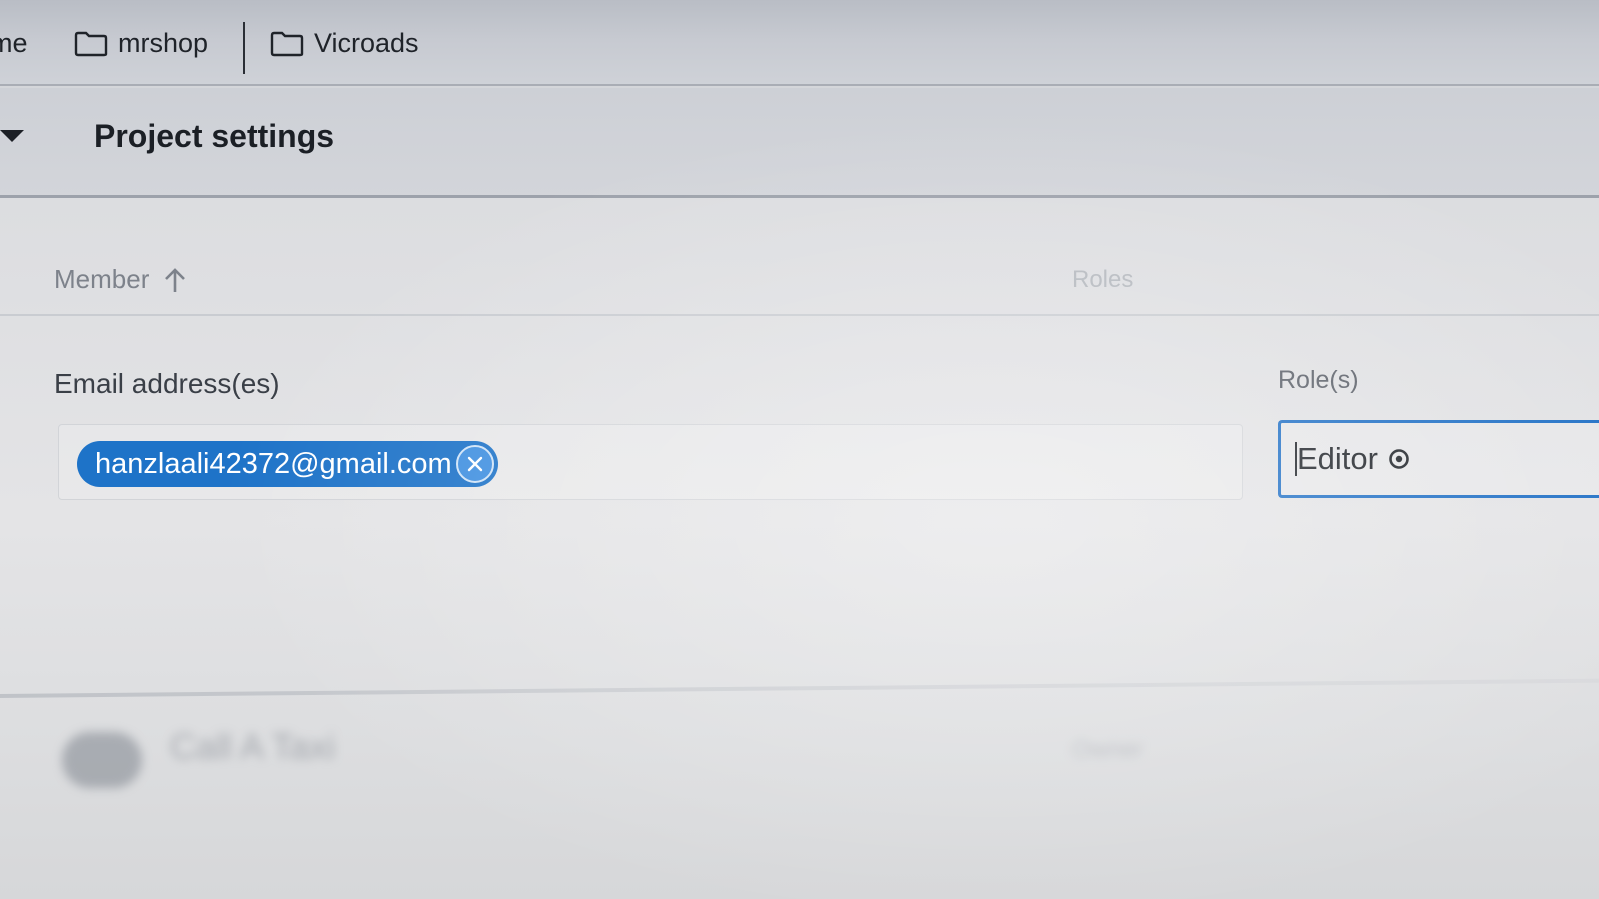  Describe the element at coordinates (253, 746) in the screenshot. I see `member-name: Call A Taxi` at that location.